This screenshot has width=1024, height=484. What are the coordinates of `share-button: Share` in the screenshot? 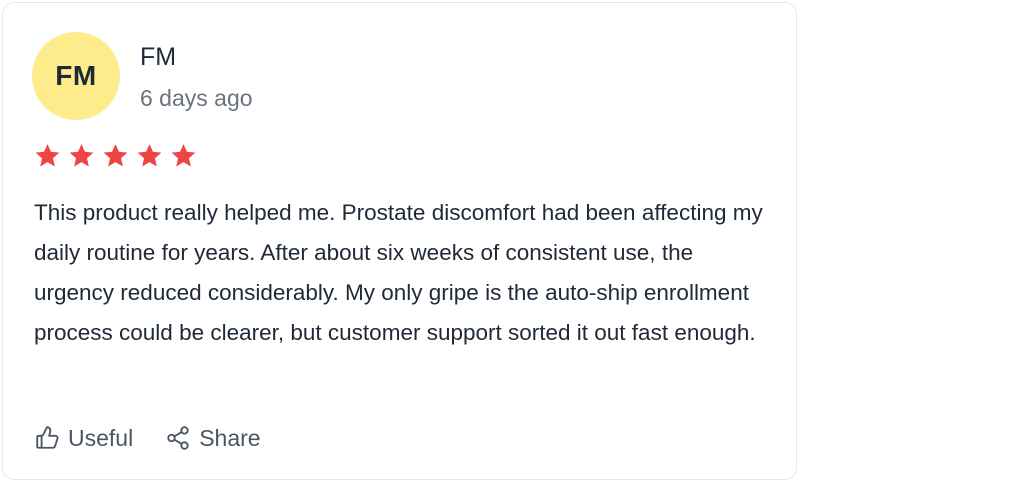 It's located at (213, 438).